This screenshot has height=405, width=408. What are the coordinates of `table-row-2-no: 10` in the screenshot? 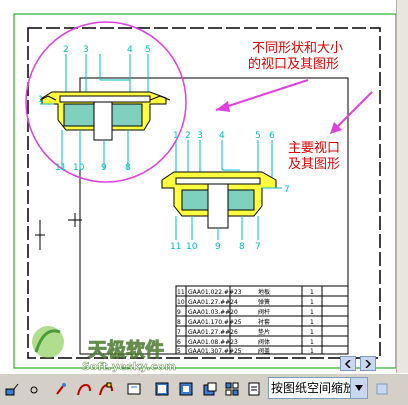 It's located at (181, 302).